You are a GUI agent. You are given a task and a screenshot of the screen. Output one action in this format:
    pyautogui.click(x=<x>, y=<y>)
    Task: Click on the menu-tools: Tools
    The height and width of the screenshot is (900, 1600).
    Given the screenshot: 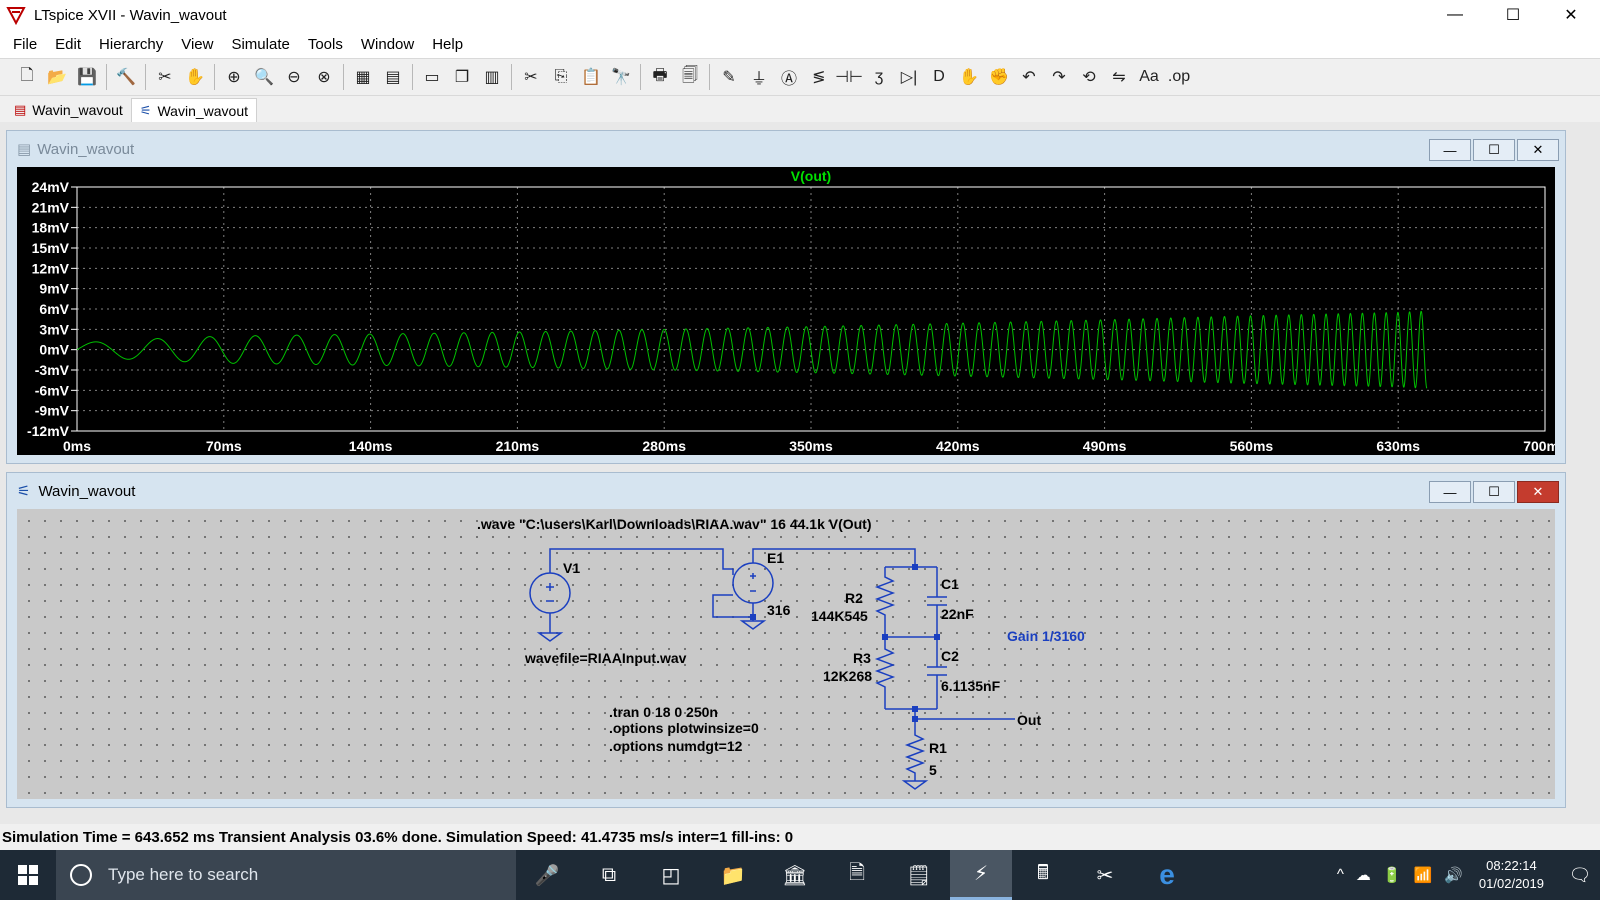 What is the action you would take?
    pyautogui.click(x=325, y=44)
    